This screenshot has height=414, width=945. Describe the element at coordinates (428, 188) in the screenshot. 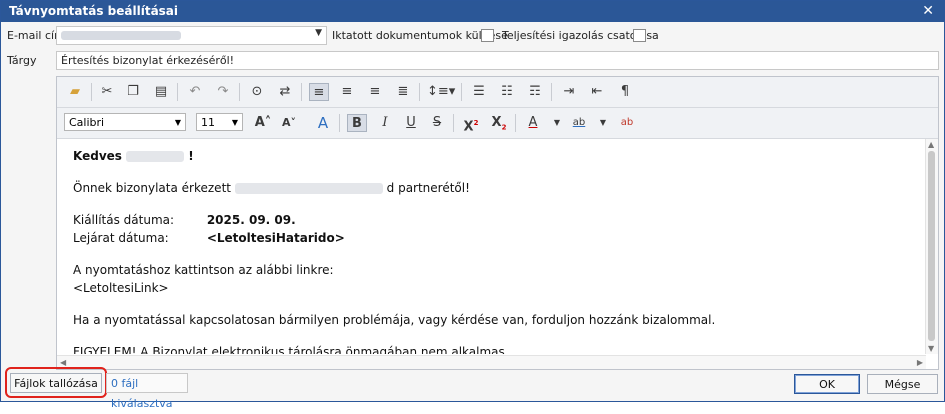

I see `intro-end: d partnerétől!` at that location.